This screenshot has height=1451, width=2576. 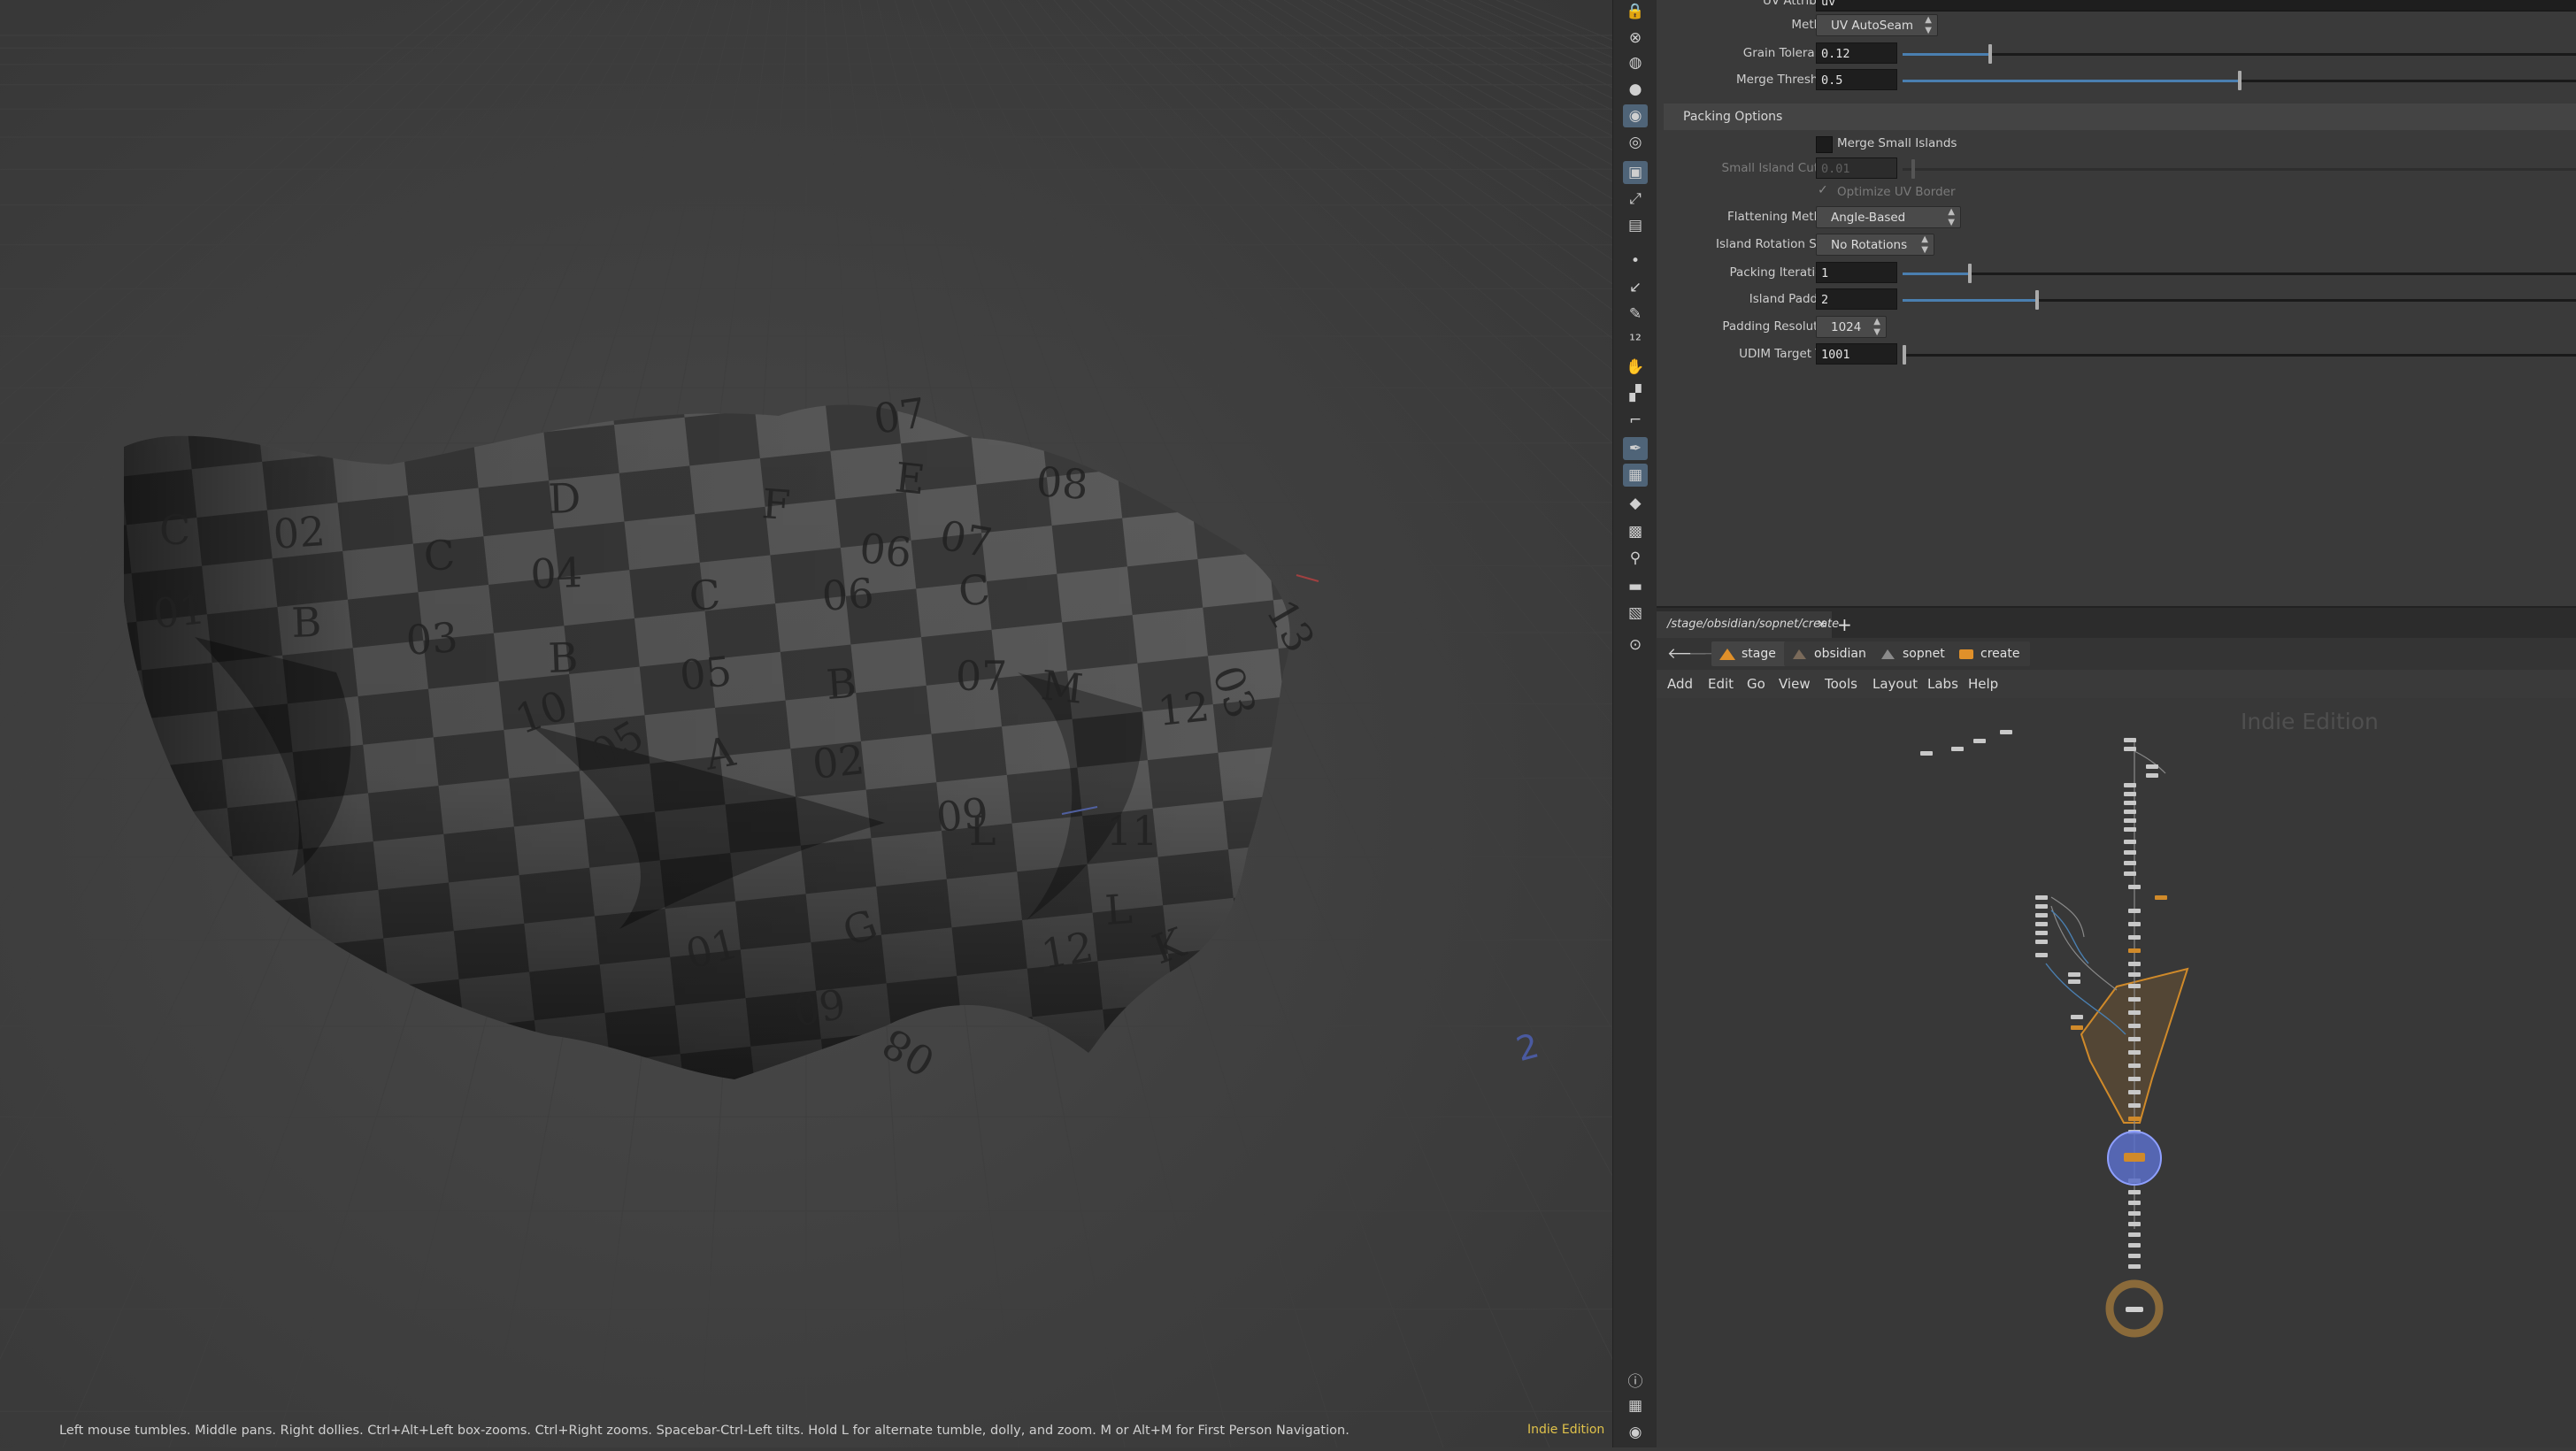 I want to click on menu-go: Go, so click(x=1756, y=684).